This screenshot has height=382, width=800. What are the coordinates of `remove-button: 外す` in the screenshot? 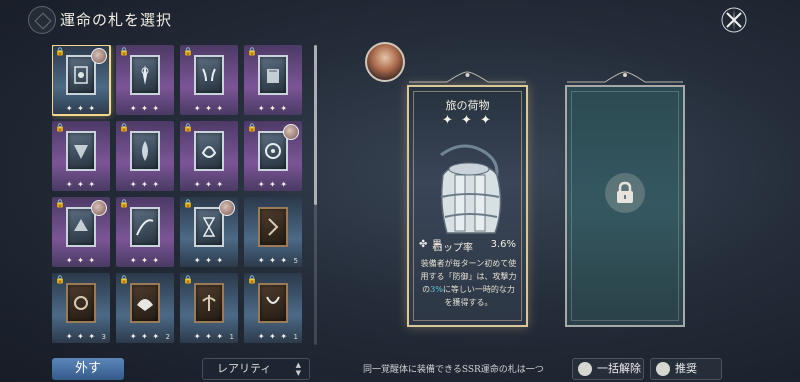 It's located at (88, 369).